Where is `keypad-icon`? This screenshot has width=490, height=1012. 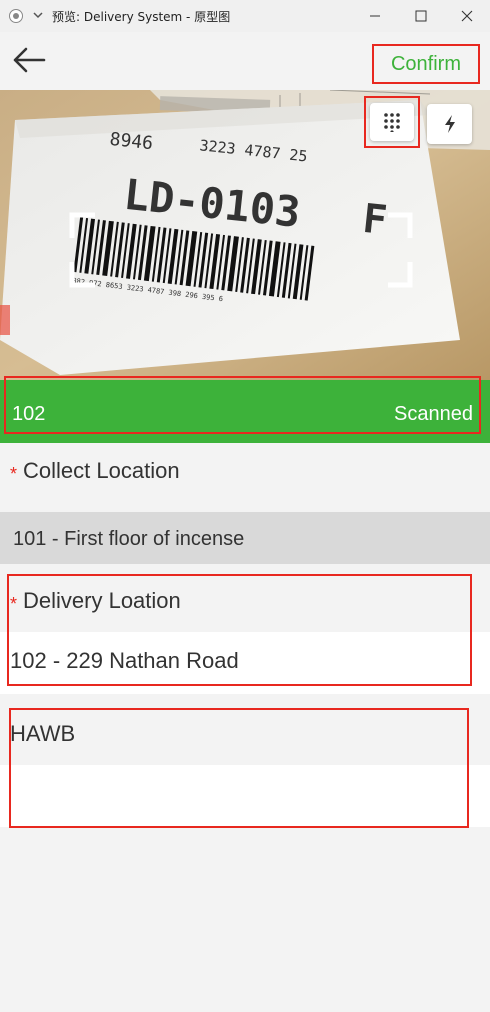
keypad-icon is located at coordinates (392, 122).